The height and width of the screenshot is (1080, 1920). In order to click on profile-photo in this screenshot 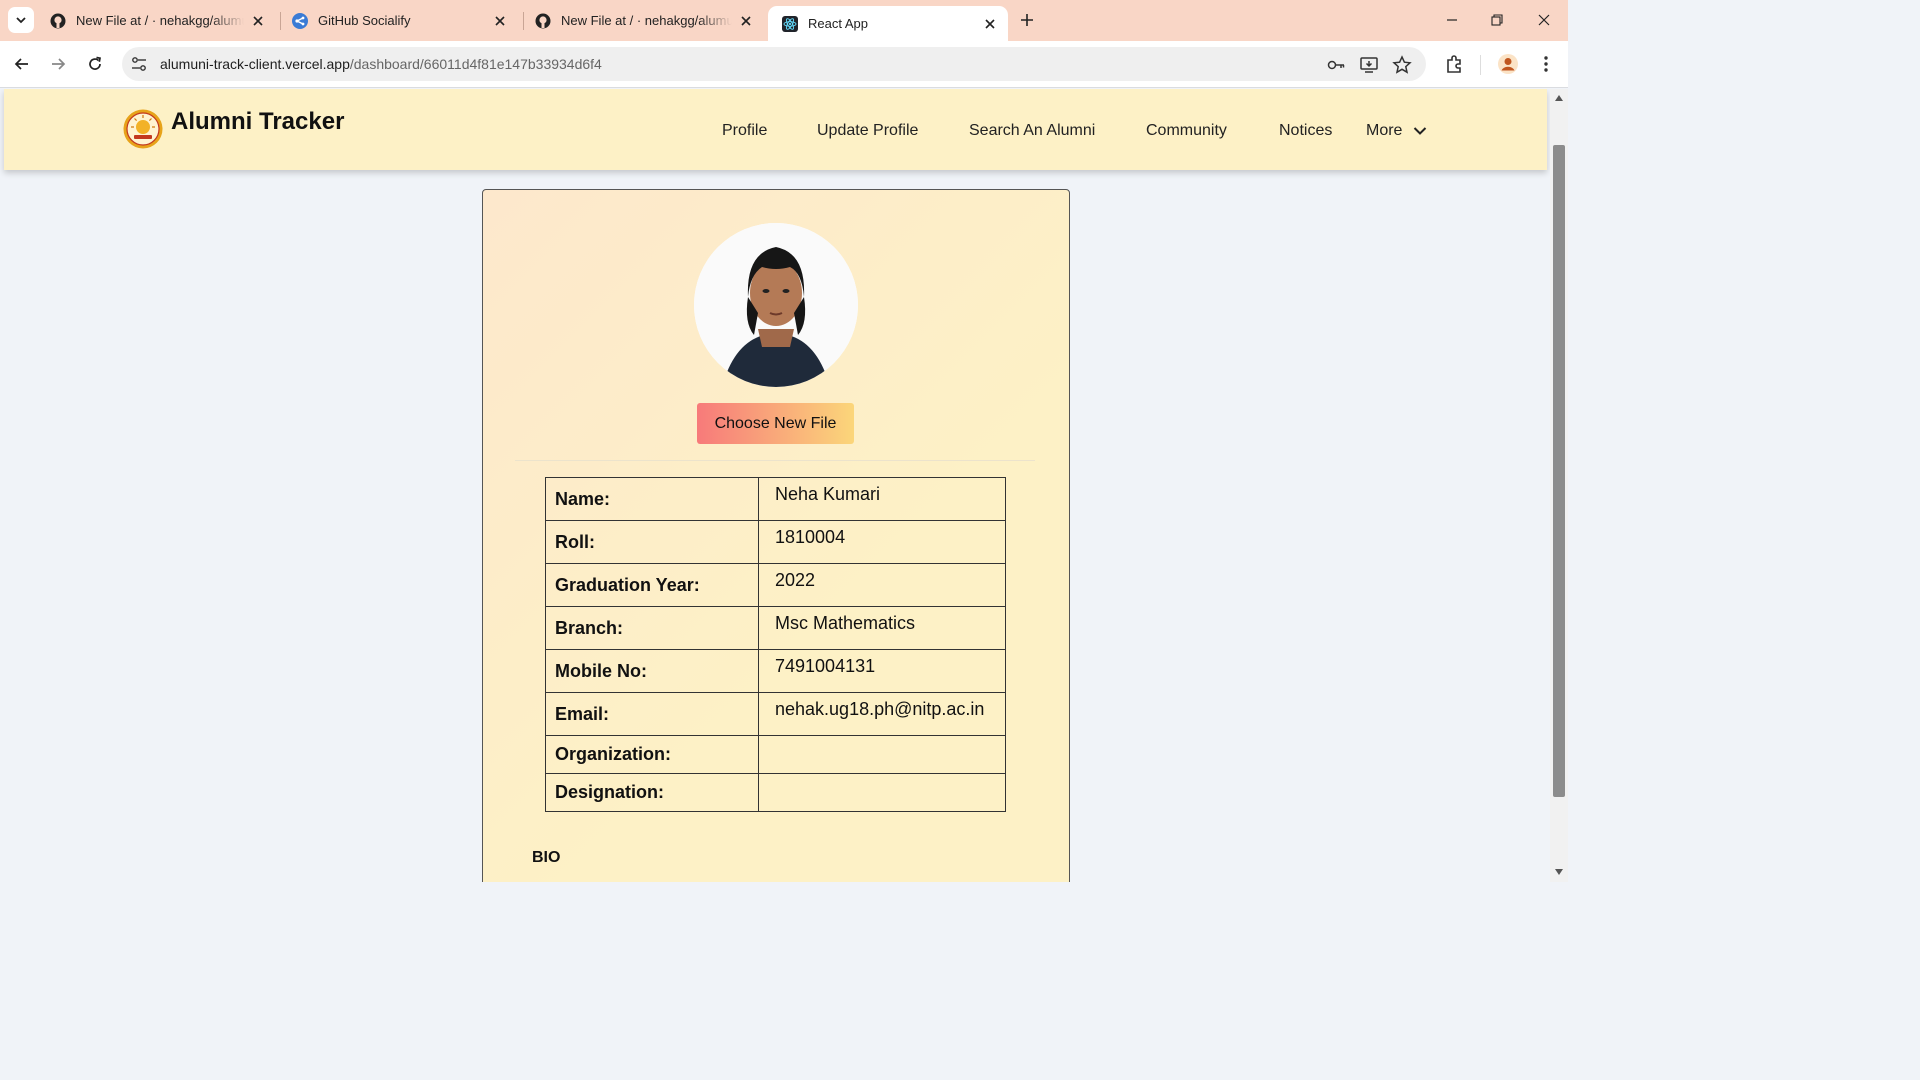, I will do `click(776, 305)`.